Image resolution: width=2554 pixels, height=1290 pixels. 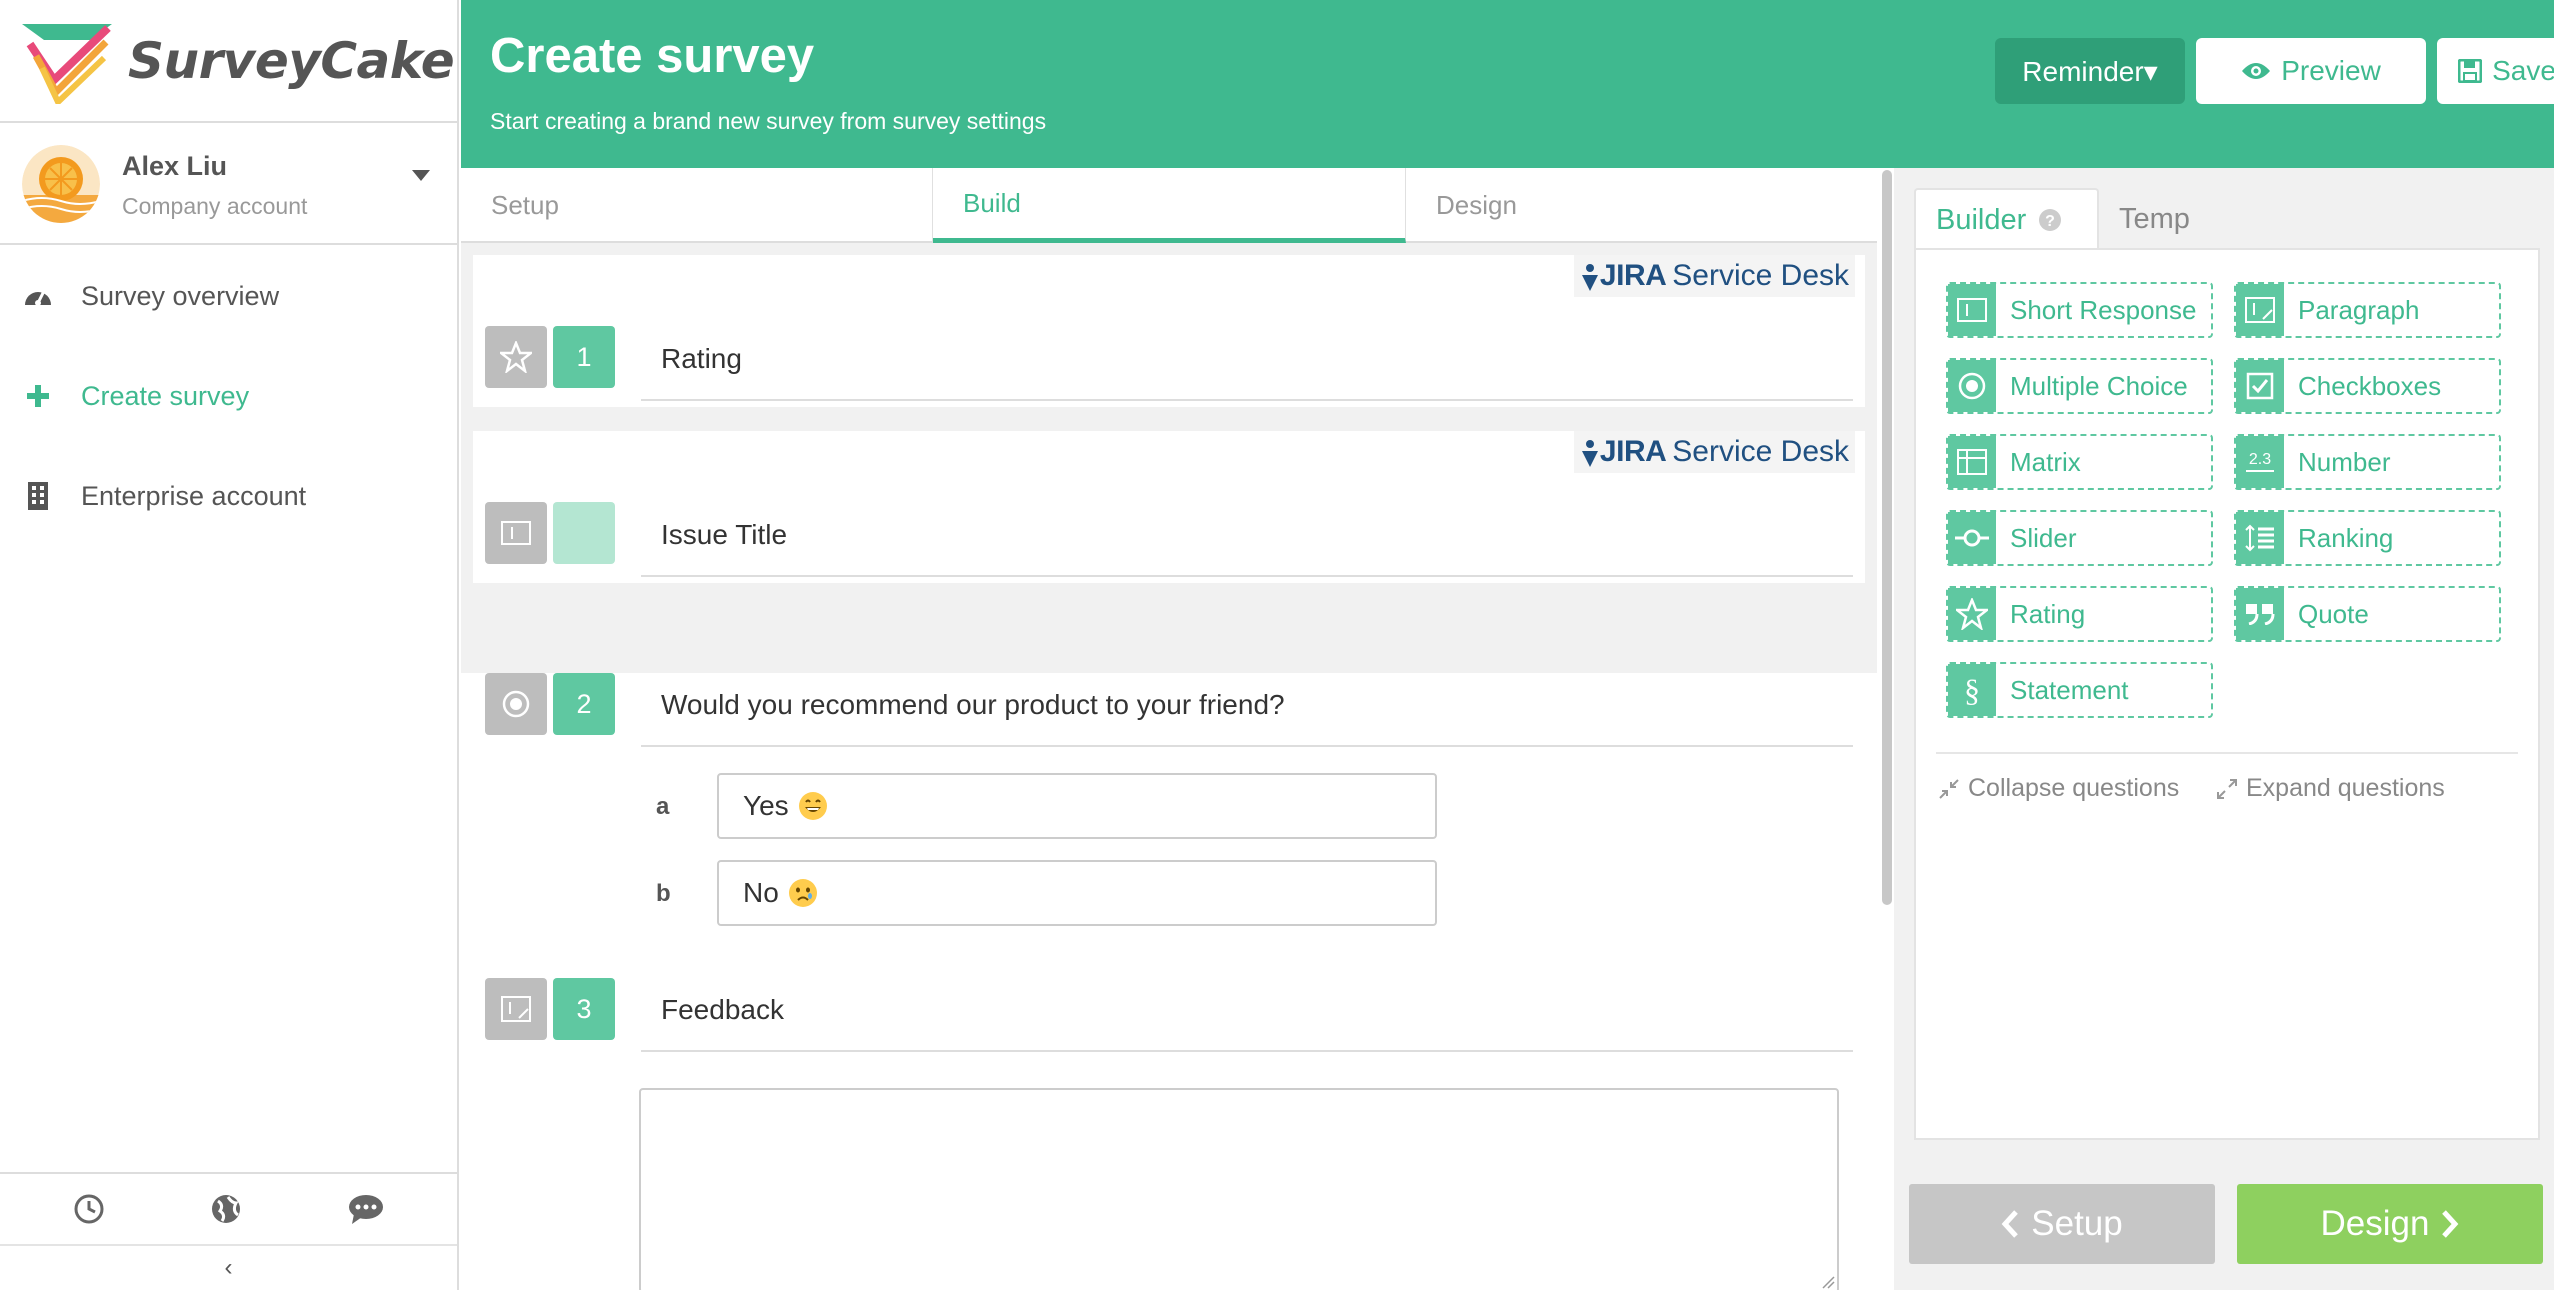 I want to click on dashboard-icon, so click(x=38, y=296).